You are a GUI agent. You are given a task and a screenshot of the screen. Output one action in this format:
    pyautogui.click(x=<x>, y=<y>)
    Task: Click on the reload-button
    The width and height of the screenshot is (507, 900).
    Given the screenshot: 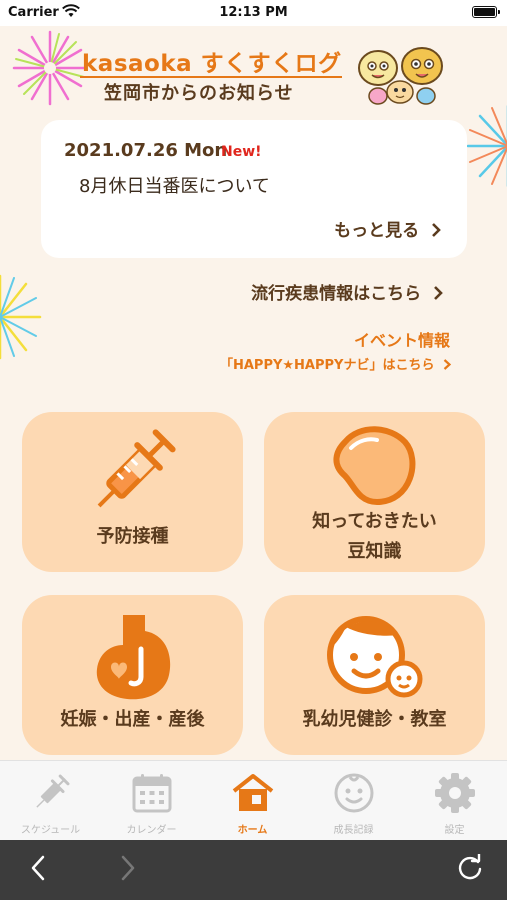 What is the action you would take?
    pyautogui.click(x=470, y=869)
    